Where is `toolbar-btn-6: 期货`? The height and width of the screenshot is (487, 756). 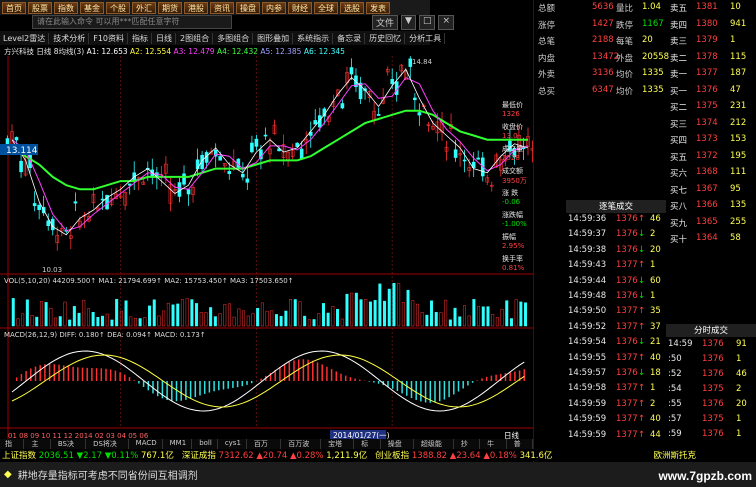
toolbar-btn-6: 期货 is located at coordinates (170, 7).